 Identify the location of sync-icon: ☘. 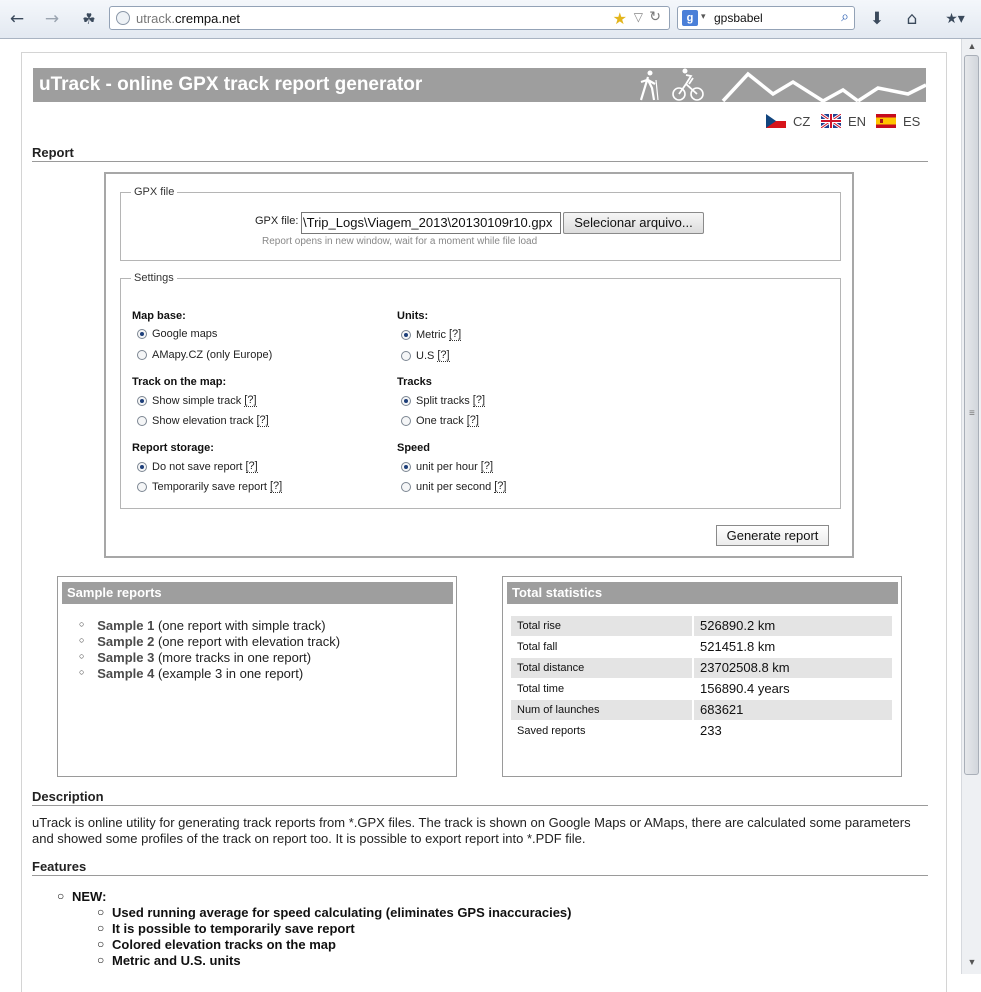
(89, 19).